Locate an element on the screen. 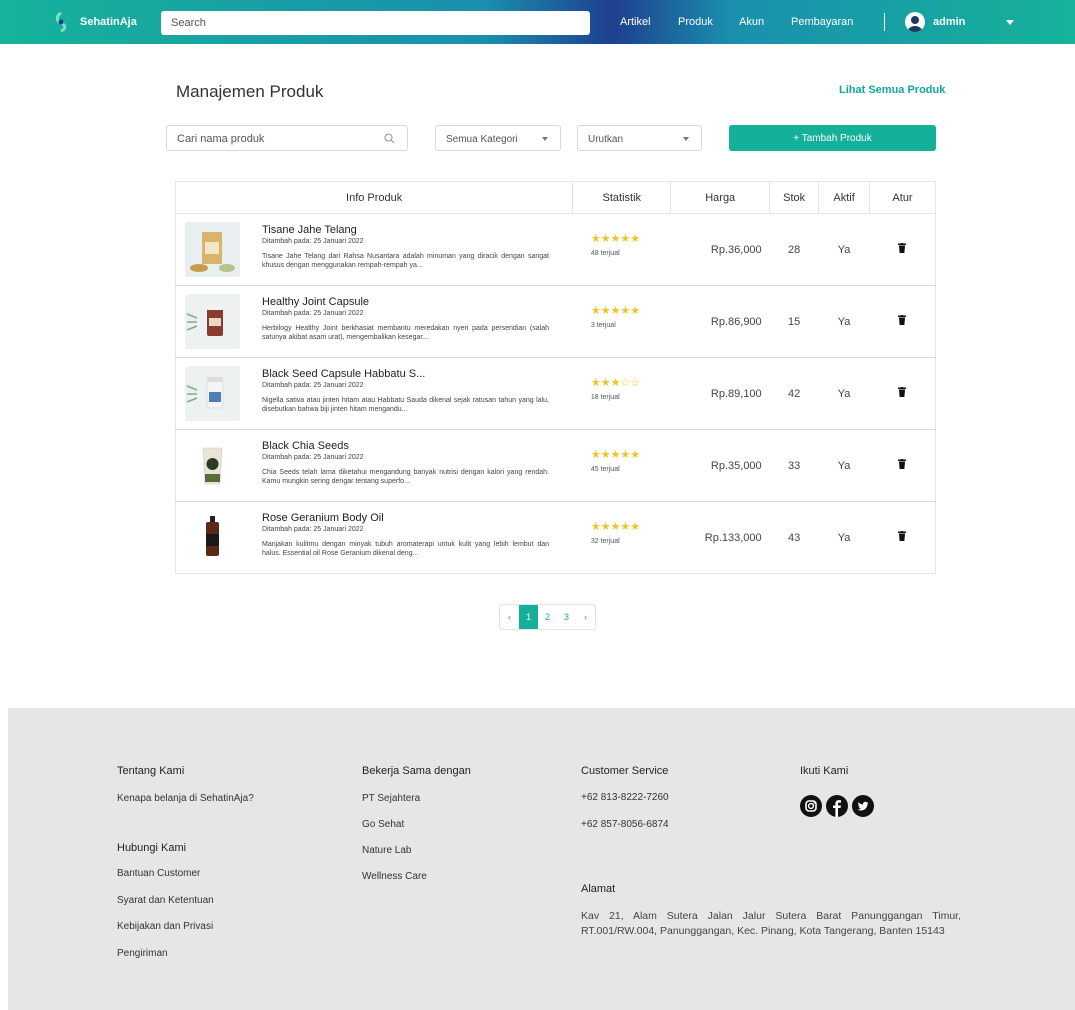 This screenshot has height=1010, width=1075. product-name: Healthy Joint Capsule is located at coordinates (315, 302).